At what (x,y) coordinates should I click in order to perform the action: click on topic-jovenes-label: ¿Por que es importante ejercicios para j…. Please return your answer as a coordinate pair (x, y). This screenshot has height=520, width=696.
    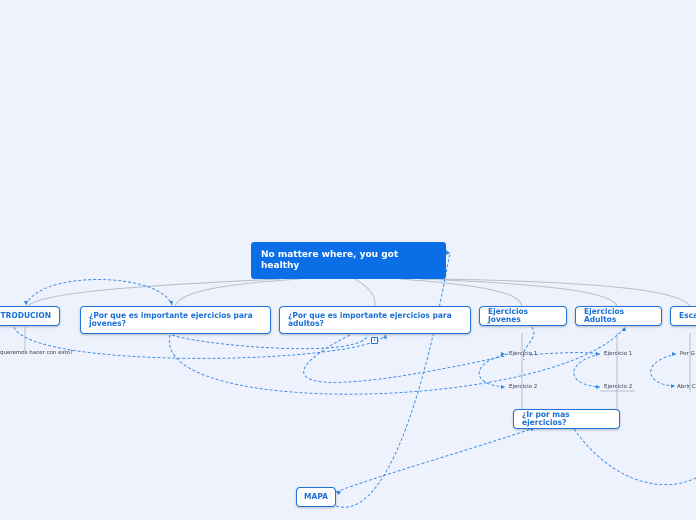
    Looking at the image, I should click on (171, 319).